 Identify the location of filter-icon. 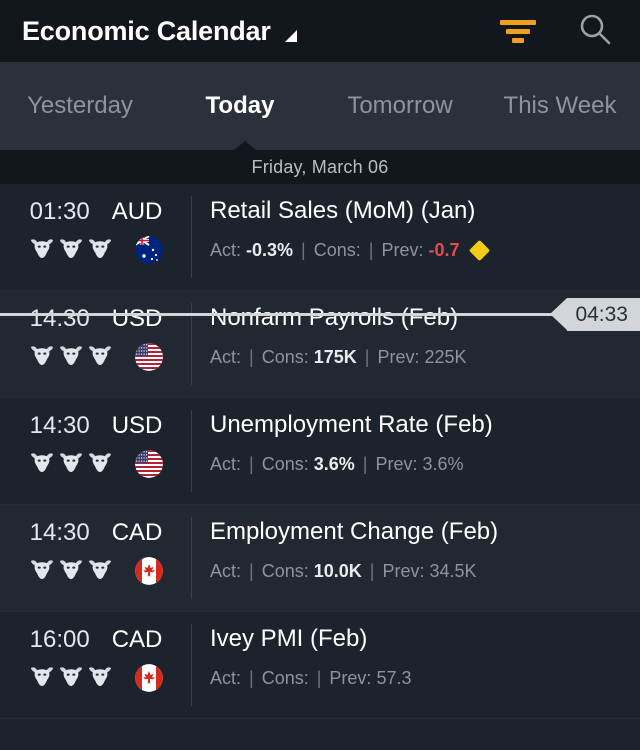
(518, 31).